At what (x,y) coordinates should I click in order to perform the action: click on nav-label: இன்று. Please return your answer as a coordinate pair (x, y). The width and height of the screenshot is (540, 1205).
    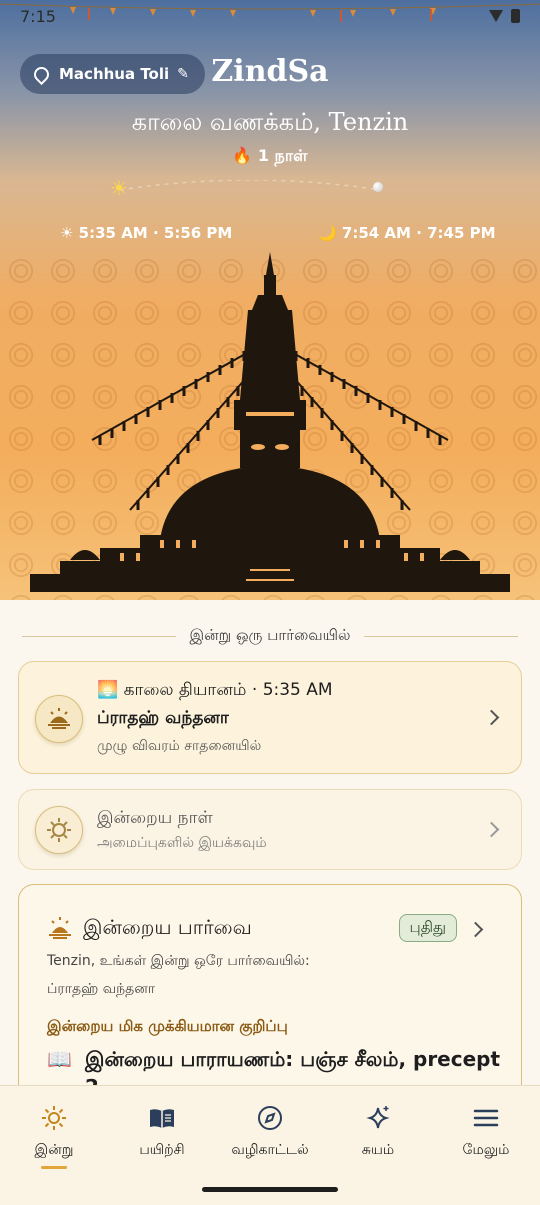
    Looking at the image, I should click on (54, 1150).